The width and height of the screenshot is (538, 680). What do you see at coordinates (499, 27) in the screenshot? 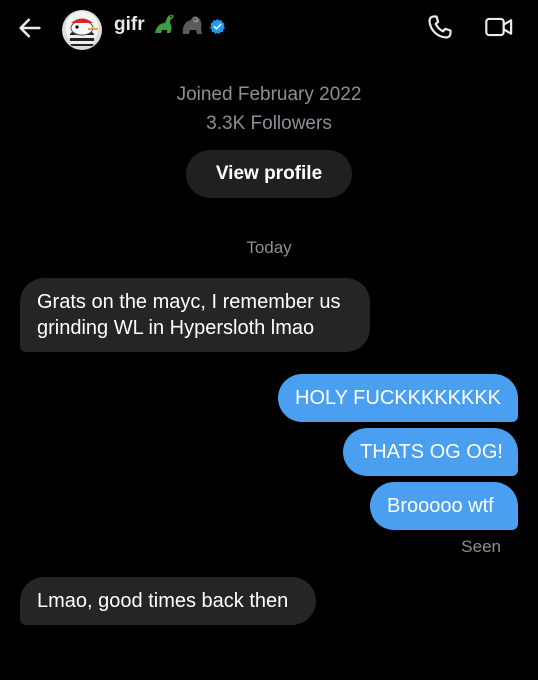
I see `video-call-icon` at bounding box center [499, 27].